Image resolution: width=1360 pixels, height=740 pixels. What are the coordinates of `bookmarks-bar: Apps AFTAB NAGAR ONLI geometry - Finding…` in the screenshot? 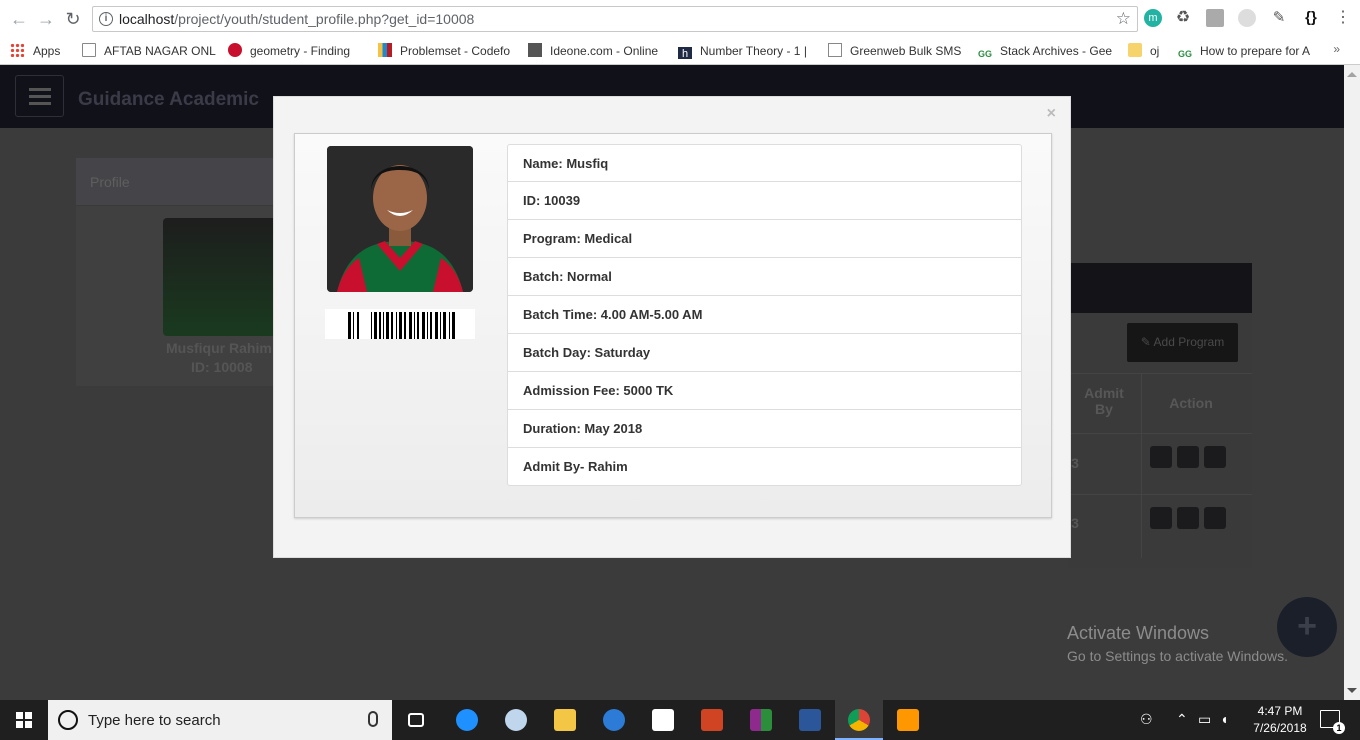 It's located at (680, 51).